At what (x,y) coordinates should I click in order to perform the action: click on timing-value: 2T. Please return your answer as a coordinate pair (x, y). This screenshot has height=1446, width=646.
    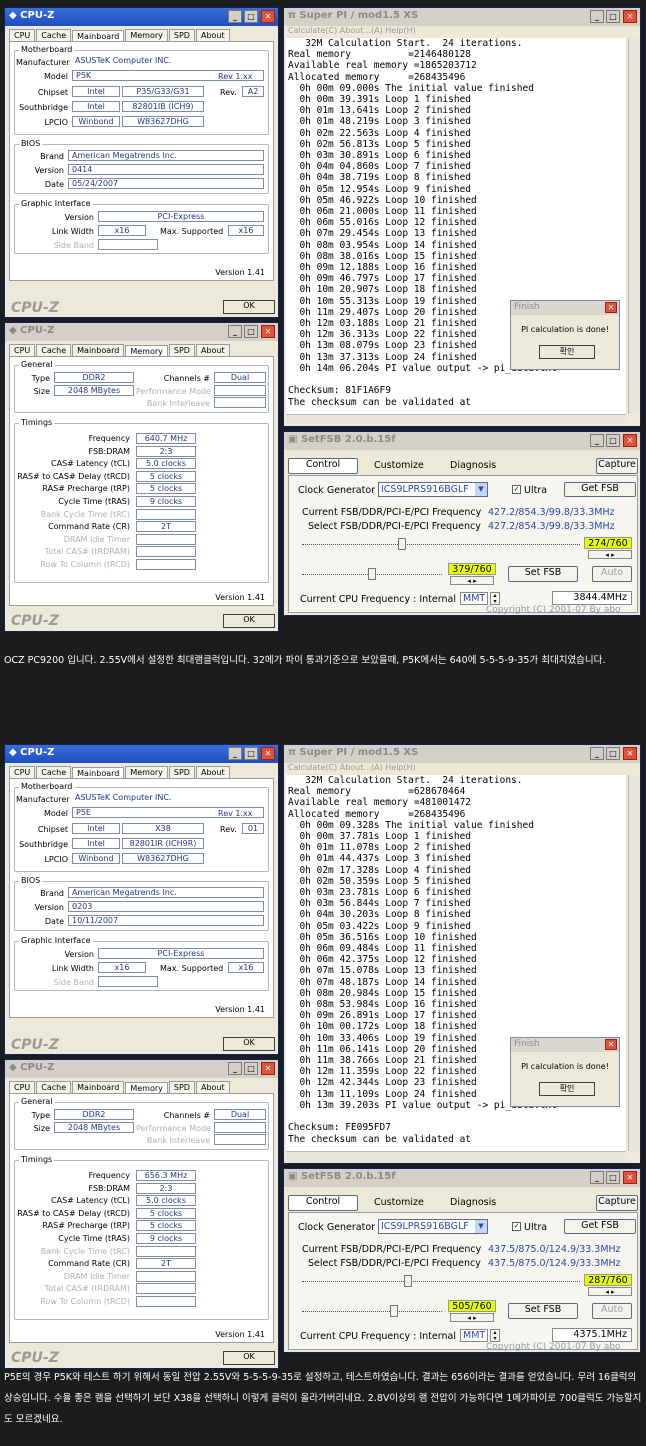
    Looking at the image, I should click on (166, 527).